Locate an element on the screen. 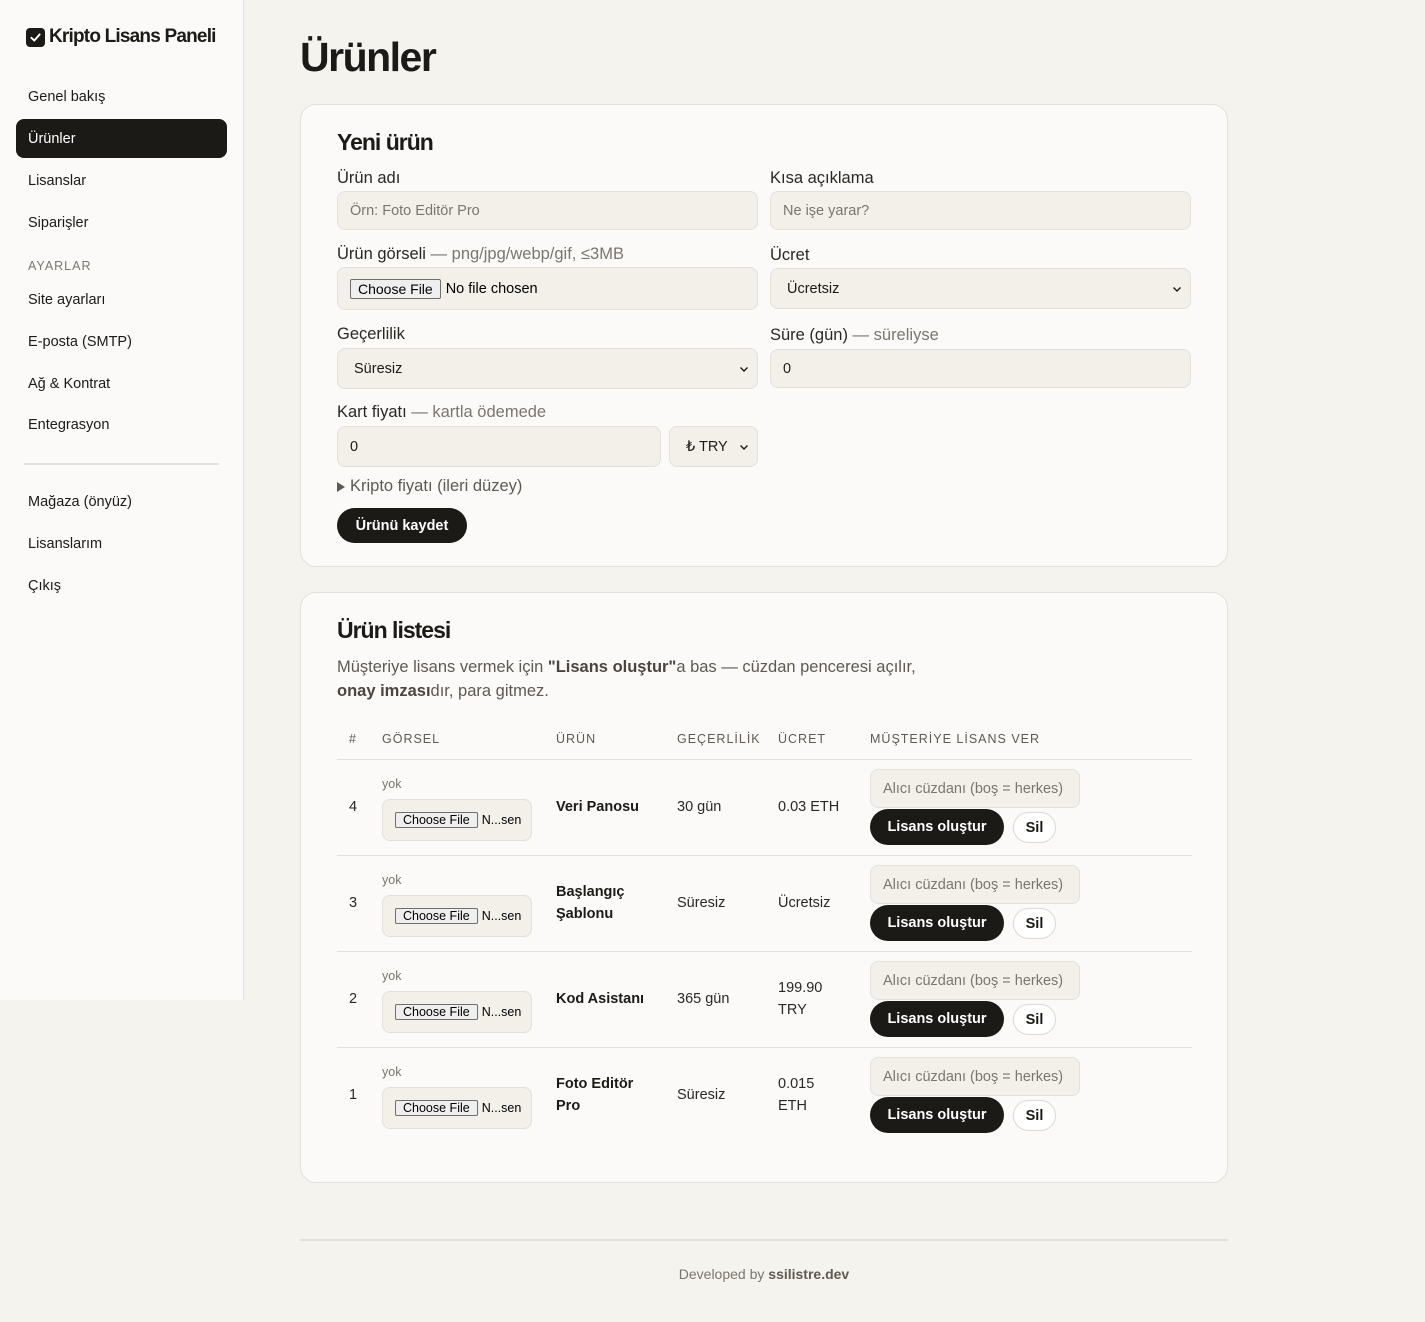 This screenshot has height=1322, width=1425. duration-label: Süre (gün) — süreliyse is located at coordinates (854, 335).